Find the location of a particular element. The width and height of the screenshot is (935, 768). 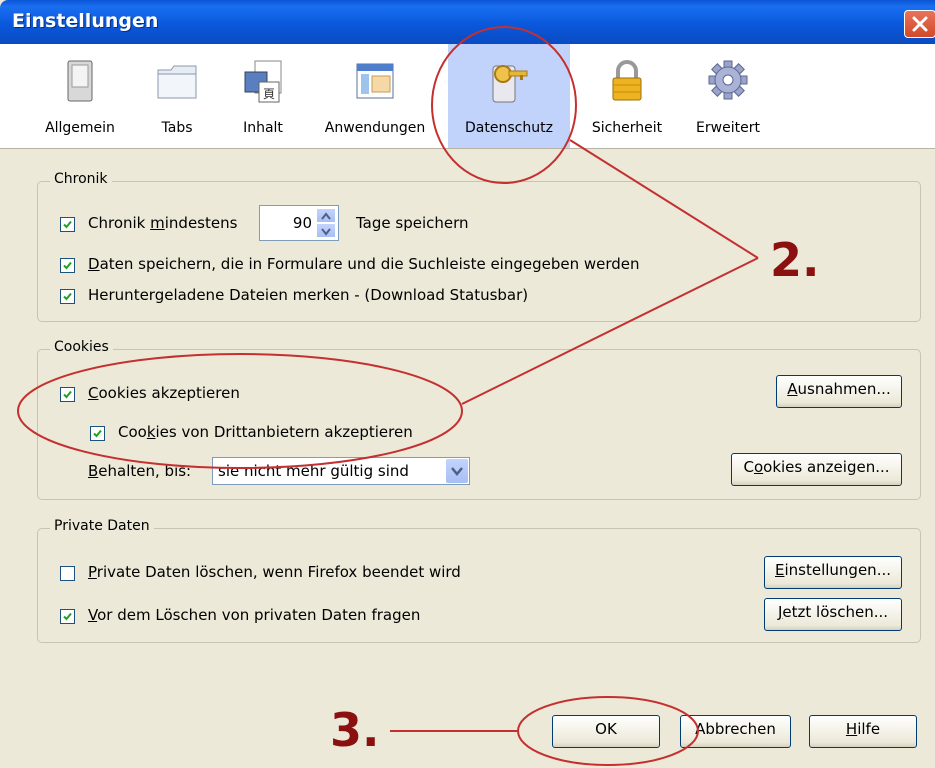

annotation-circle-privacy is located at coordinates (504, 105).